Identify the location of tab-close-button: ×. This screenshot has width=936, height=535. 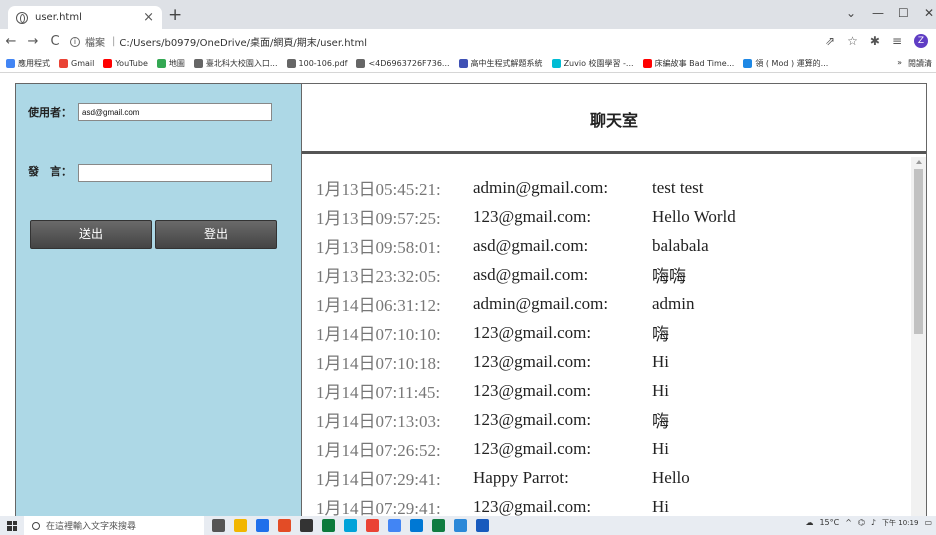
(148, 17).